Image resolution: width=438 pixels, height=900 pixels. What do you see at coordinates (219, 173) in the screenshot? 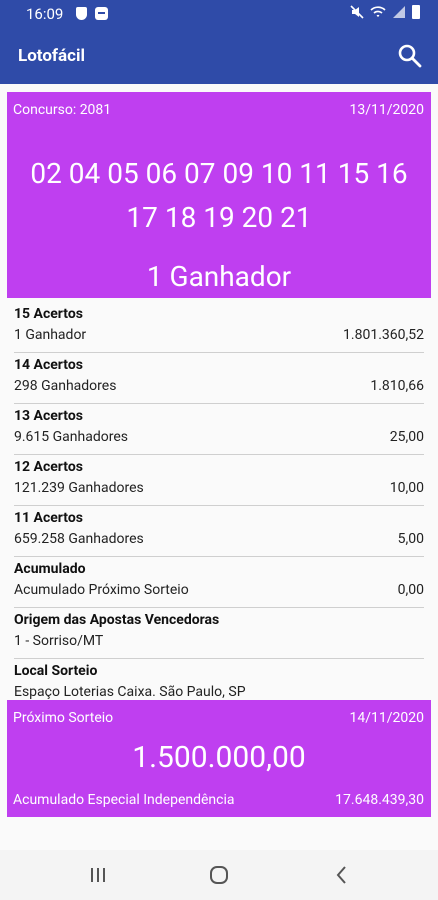
I see `drawn-numbers-line-1: 02 04 05 06 07 09 10 11 15 16` at bounding box center [219, 173].